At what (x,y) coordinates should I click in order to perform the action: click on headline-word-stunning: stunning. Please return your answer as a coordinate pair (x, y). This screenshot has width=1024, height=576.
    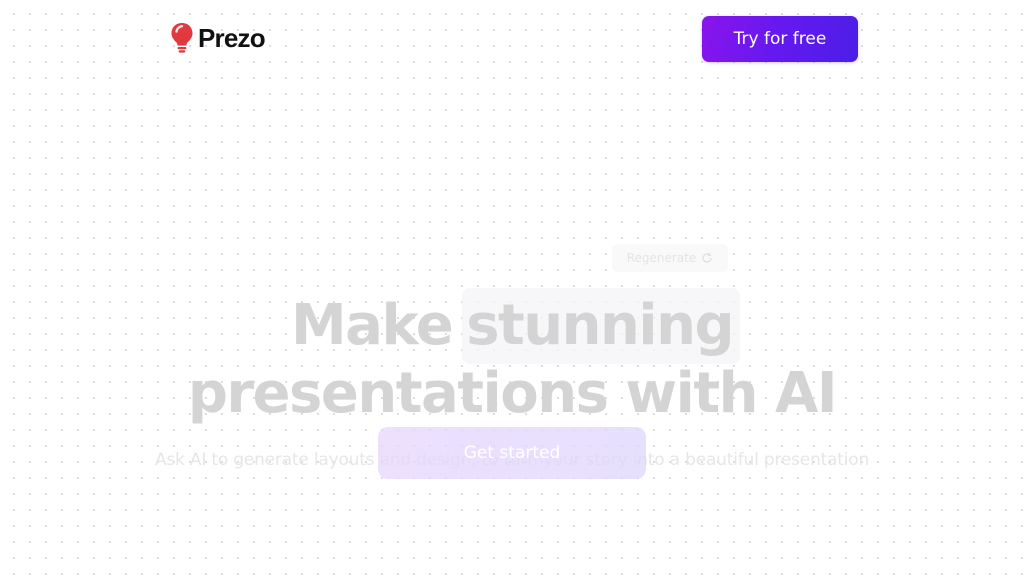
    Looking at the image, I should click on (600, 325).